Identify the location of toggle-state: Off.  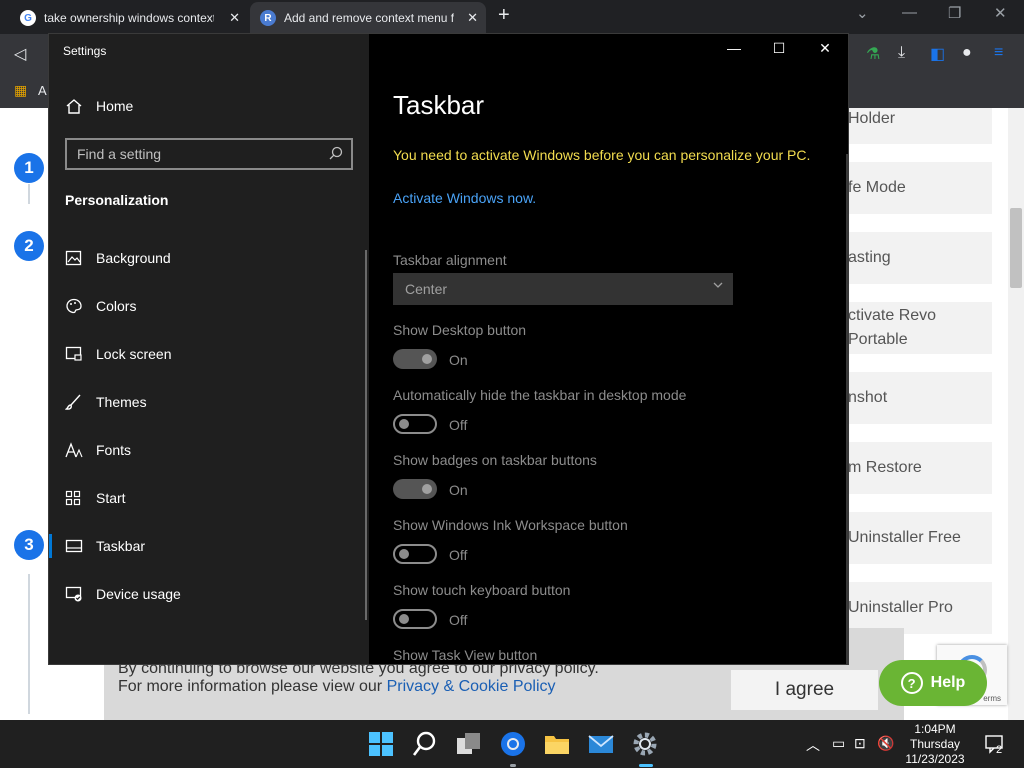
(458, 555).